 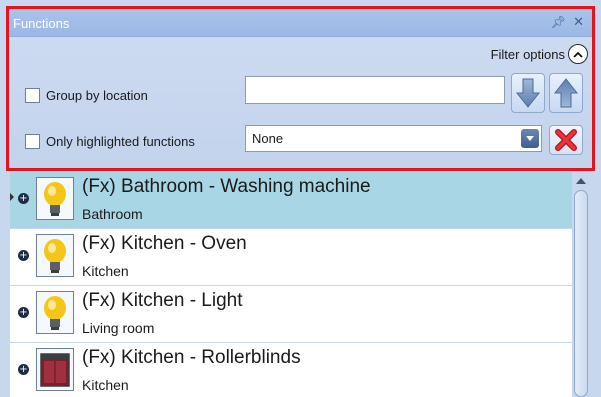 I want to click on list-item: + (Fx) Kitchen - Light Living room, so click(x=293, y=314).